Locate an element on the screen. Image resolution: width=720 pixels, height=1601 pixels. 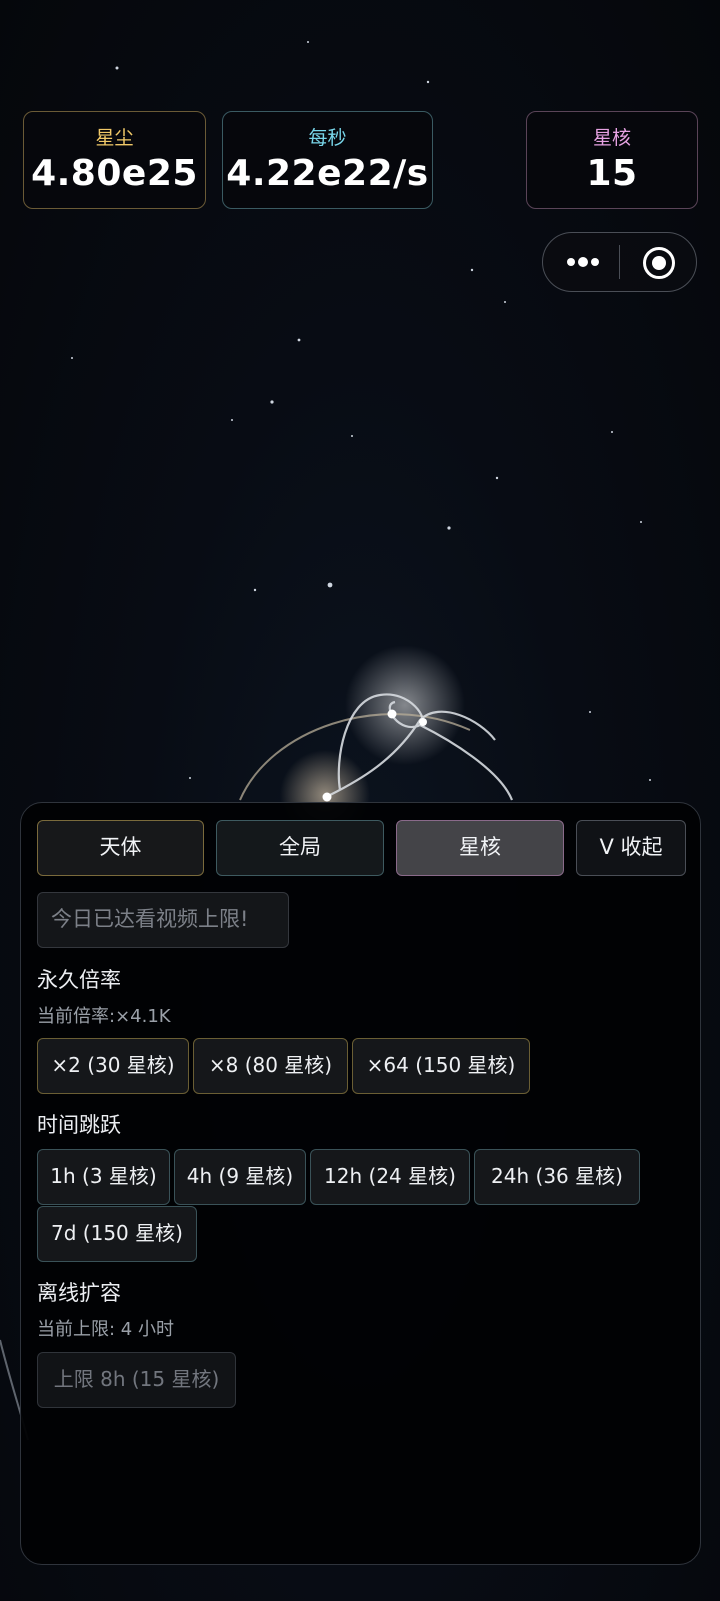
stardust-card: 星尘 4.80e25 is located at coordinates (114, 160).